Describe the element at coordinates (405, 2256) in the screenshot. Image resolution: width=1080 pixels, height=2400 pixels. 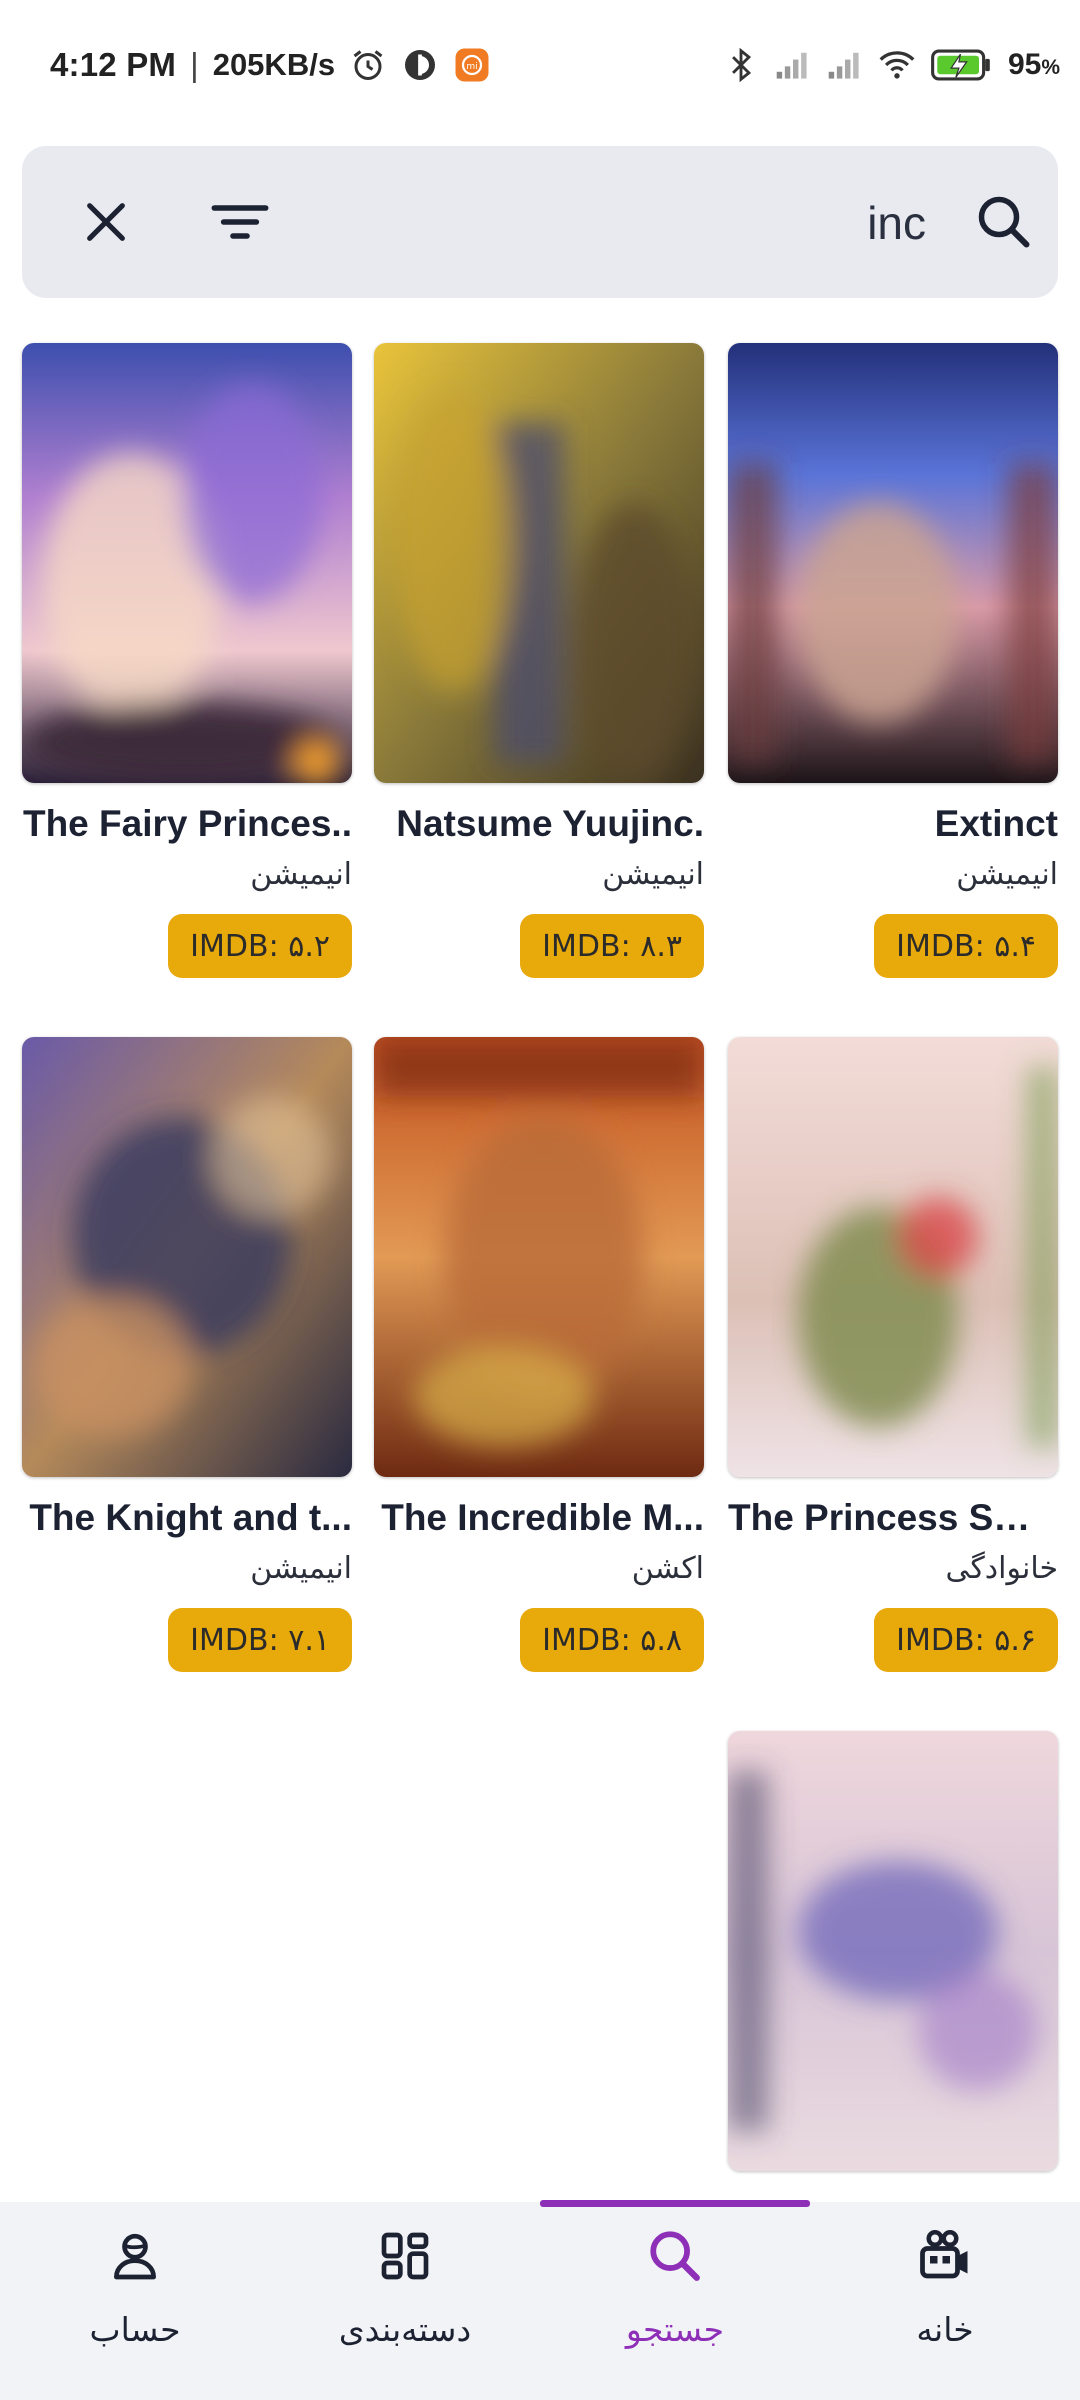
I see `categories-icon` at that location.